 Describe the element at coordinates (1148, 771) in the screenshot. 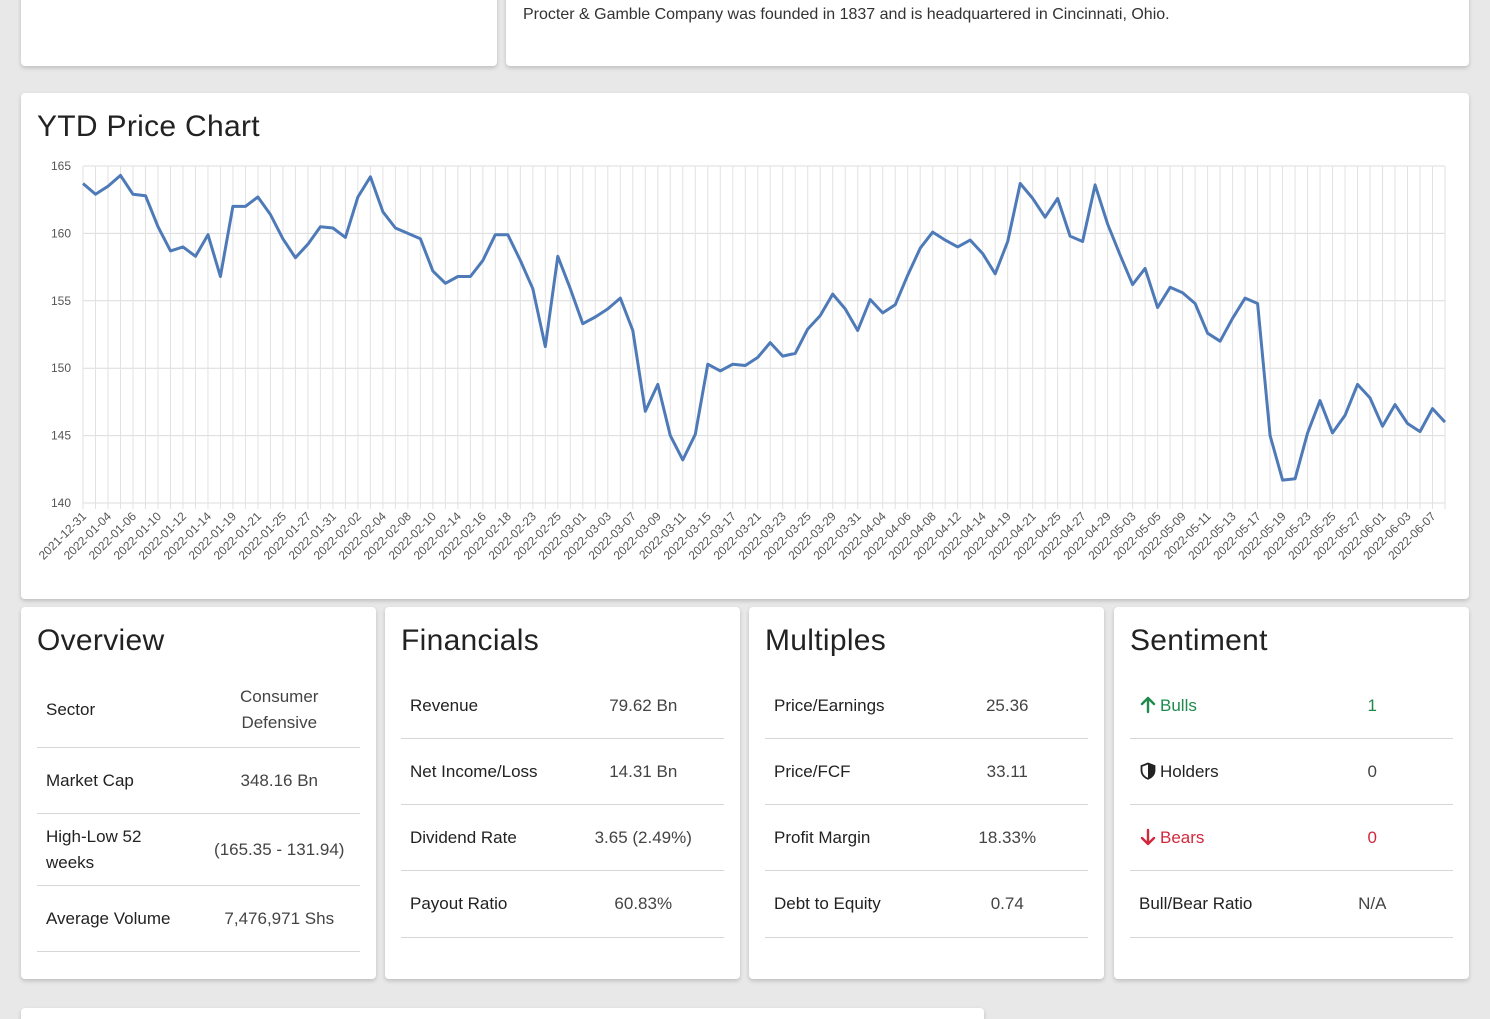

I see `shield-icon` at that location.